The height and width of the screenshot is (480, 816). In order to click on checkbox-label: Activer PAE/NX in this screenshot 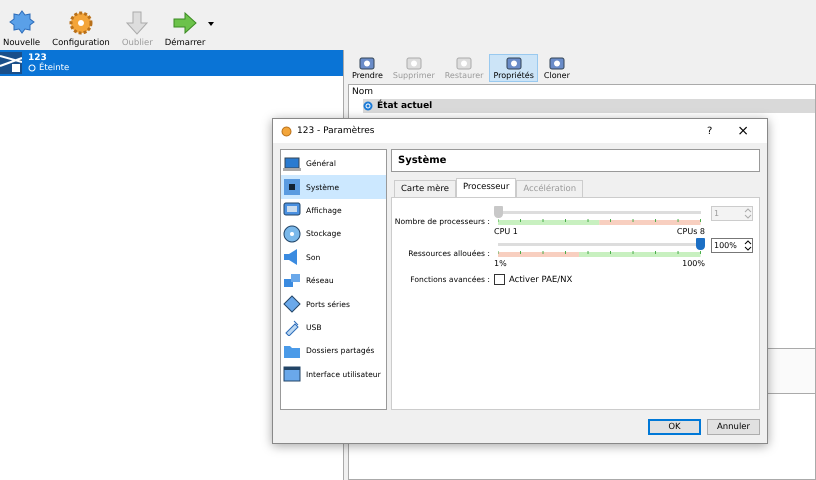, I will do `click(540, 279)`.